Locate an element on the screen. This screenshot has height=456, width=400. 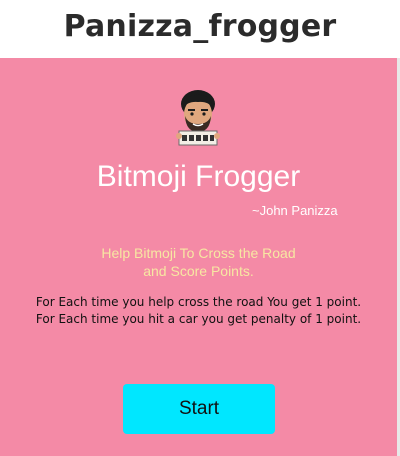
tagline-line-2: and Score Points. is located at coordinates (198, 271).